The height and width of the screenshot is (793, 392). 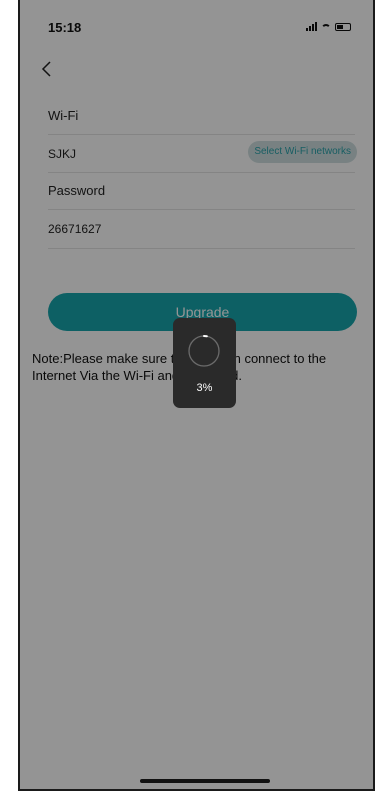 I want to click on progress-toast: 3%, so click(x=204, y=363).